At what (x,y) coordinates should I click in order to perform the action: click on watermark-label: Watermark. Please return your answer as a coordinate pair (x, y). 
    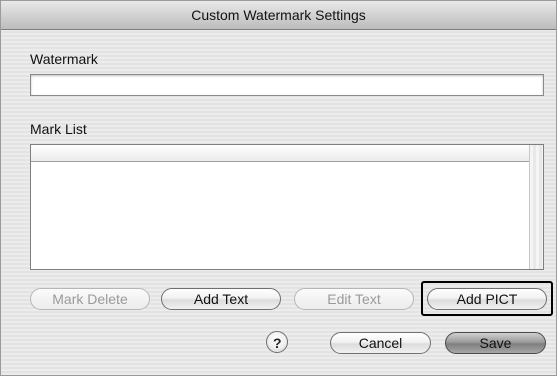
    Looking at the image, I should click on (64, 59).